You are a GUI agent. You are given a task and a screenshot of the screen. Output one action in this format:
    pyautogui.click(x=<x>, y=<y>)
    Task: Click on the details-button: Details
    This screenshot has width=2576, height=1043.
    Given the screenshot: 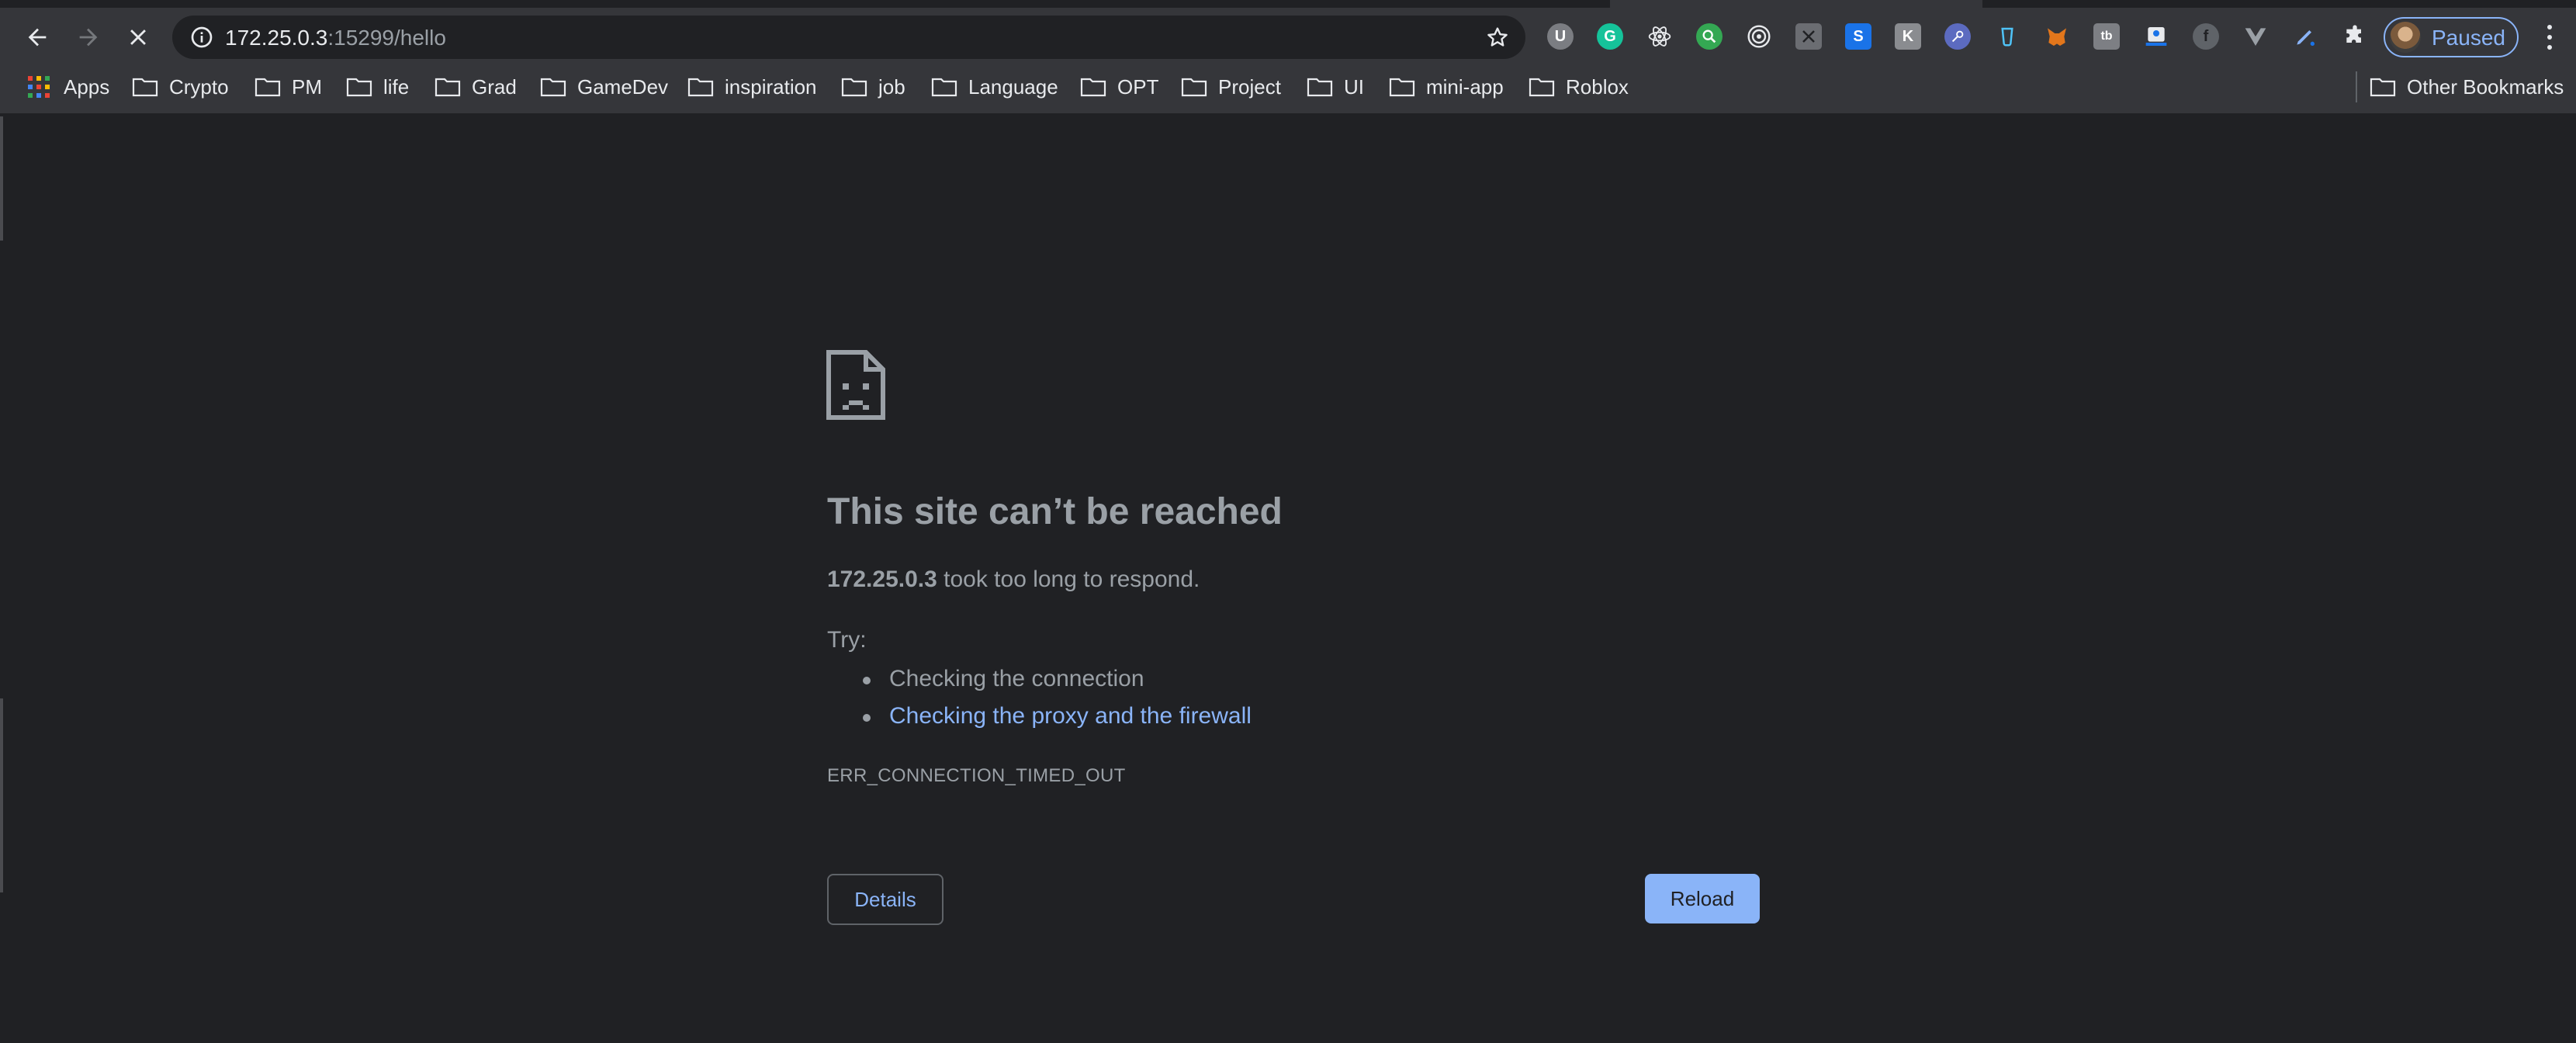 What is the action you would take?
    pyautogui.click(x=885, y=899)
    